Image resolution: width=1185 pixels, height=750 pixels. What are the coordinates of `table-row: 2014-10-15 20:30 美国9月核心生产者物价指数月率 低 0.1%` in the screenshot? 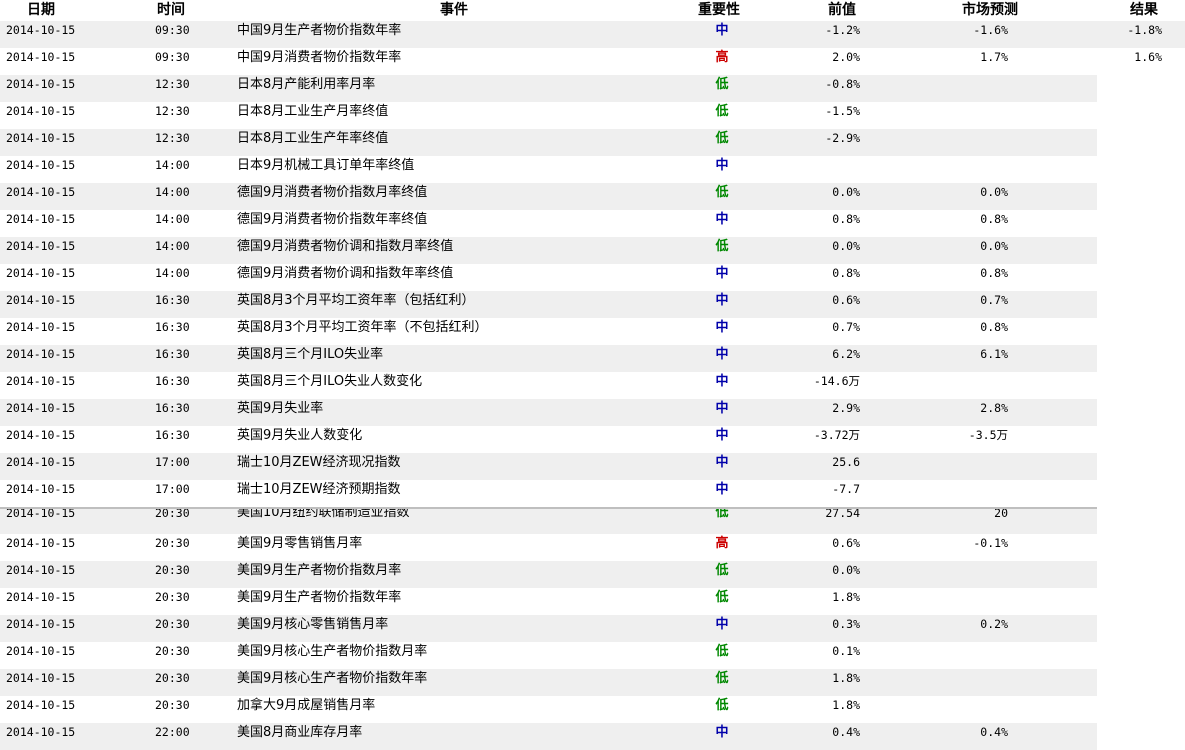 It's located at (548, 655).